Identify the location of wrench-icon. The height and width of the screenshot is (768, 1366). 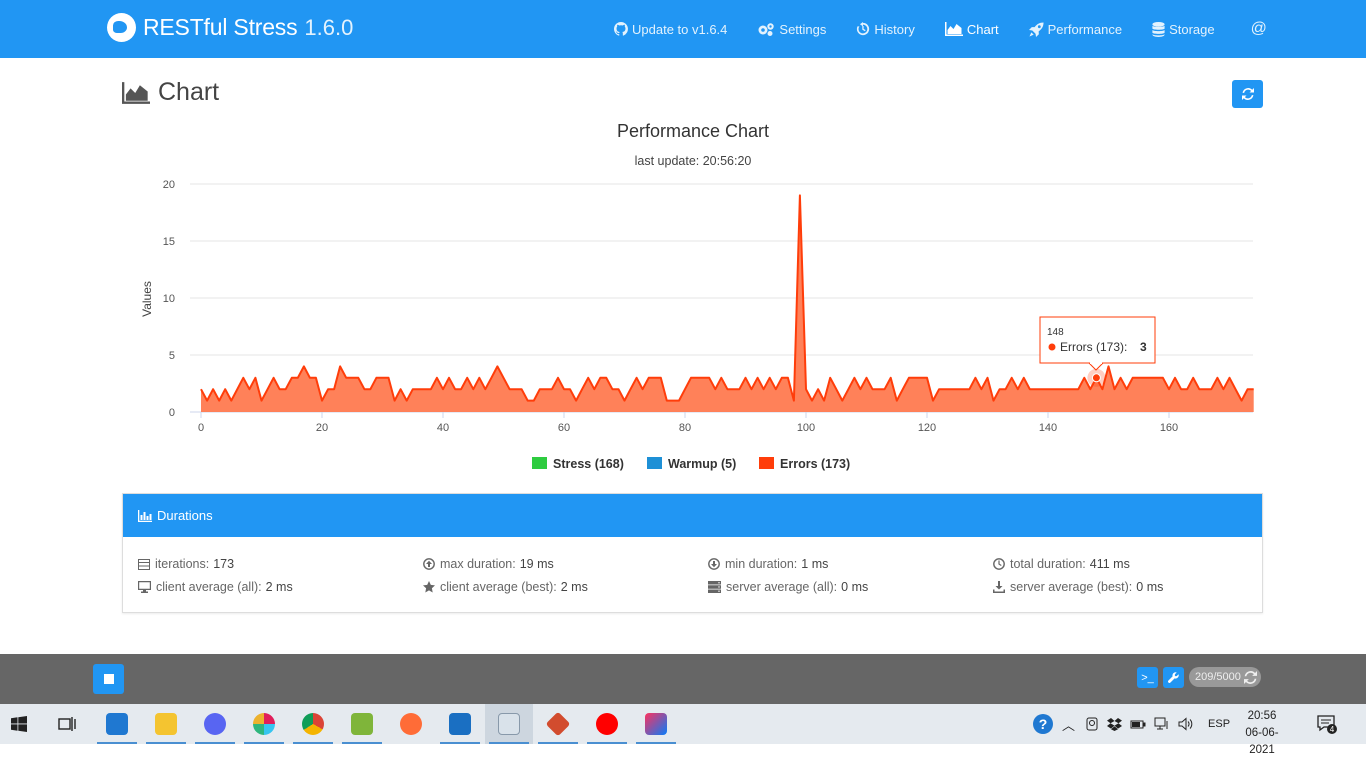
(1173, 677).